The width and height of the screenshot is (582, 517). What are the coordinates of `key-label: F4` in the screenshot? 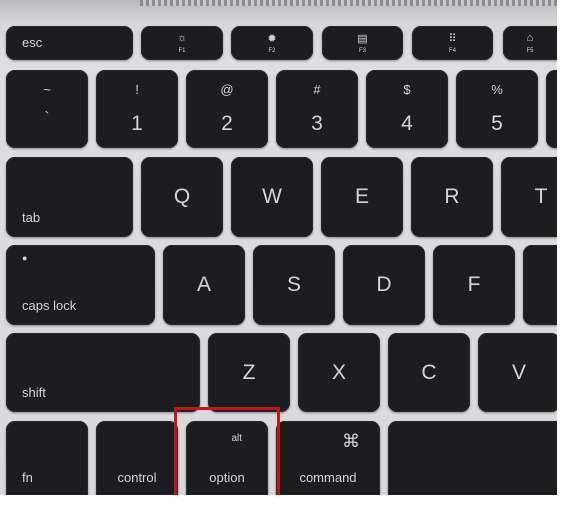 It's located at (452, 51).